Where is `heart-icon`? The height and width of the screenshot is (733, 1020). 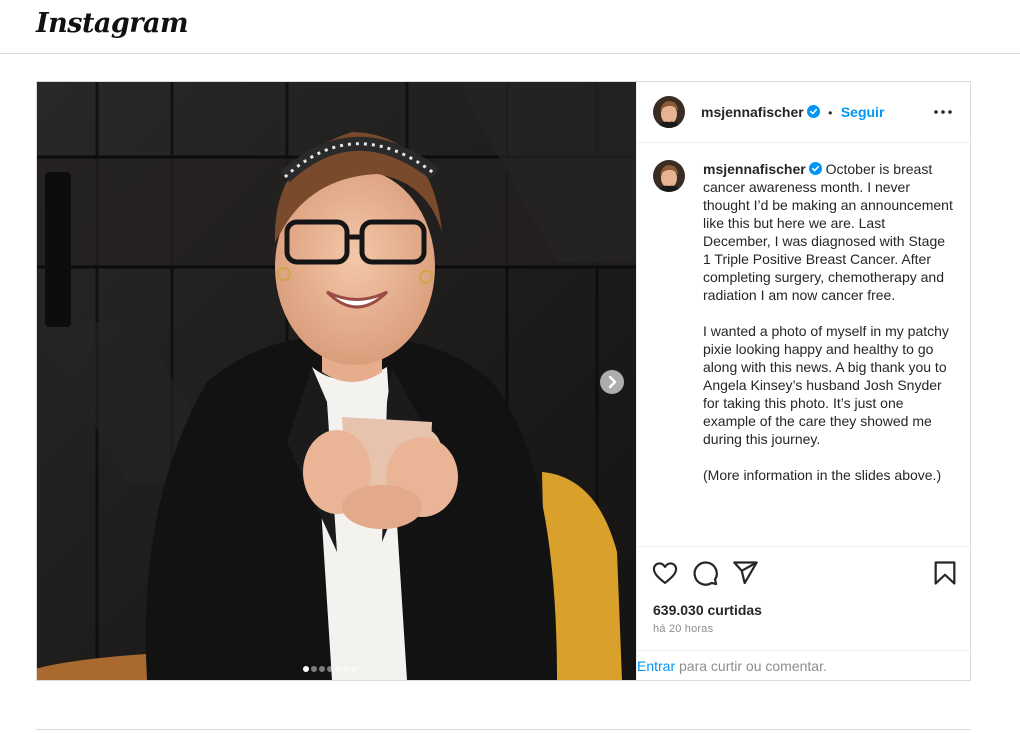
heart-icon is located at coordinates (665, 573).